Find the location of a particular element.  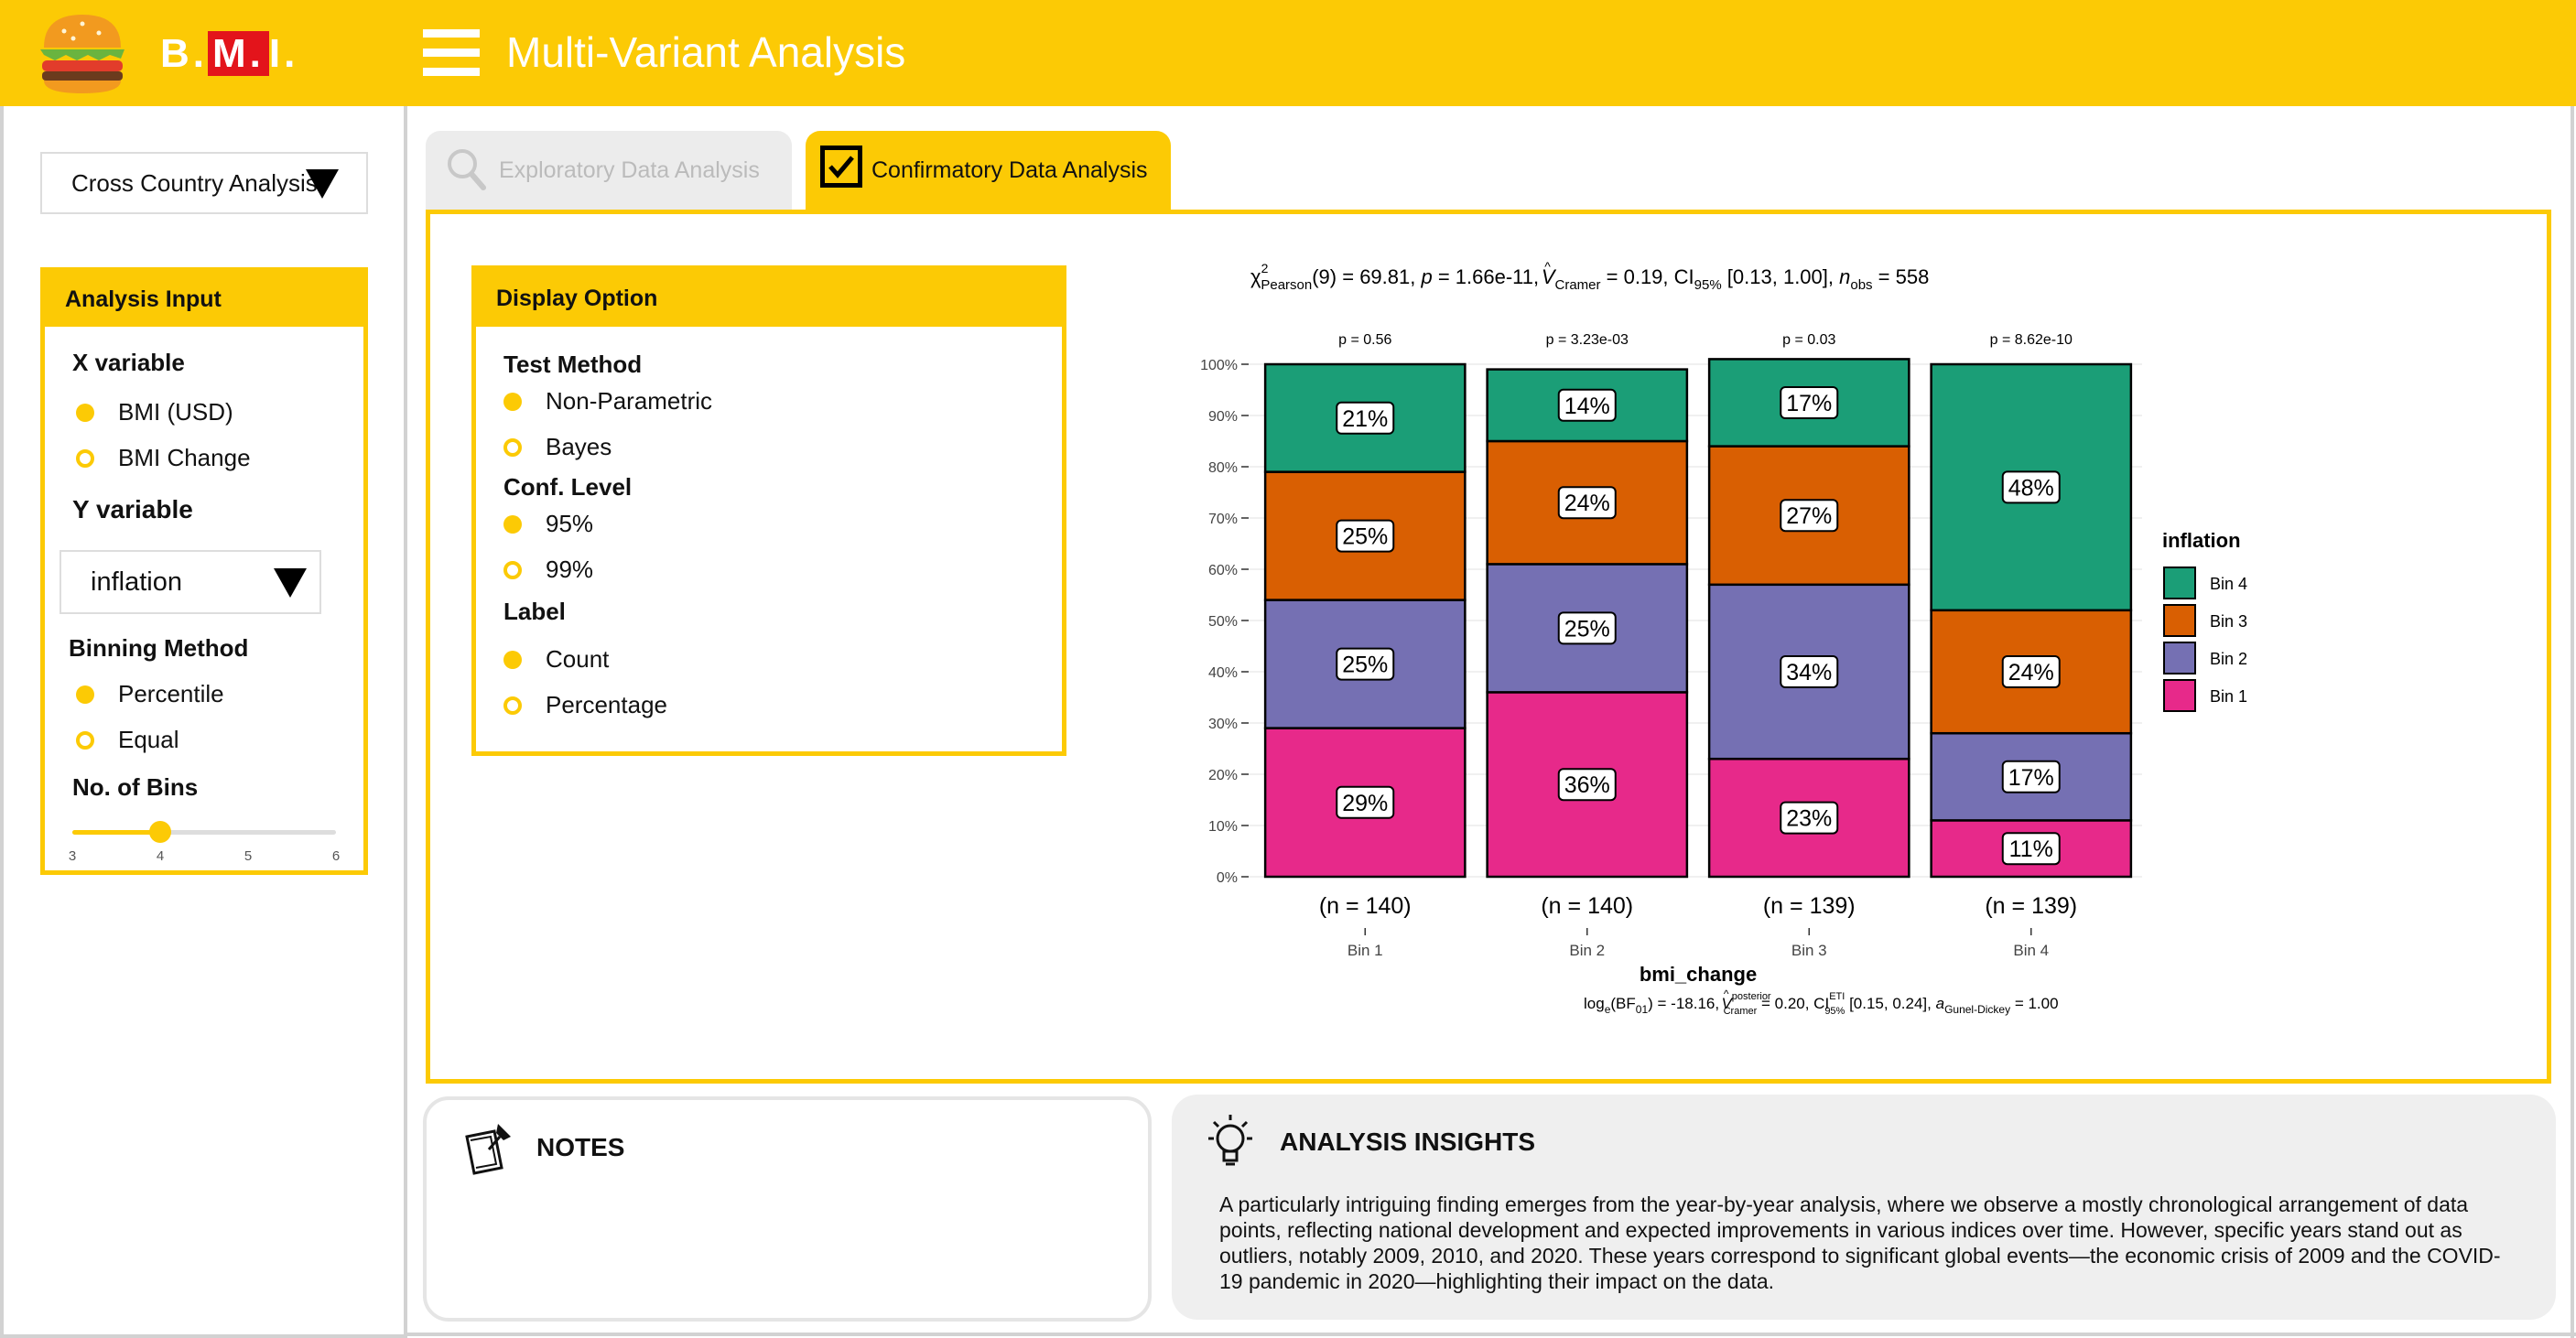

checkbox-checked-icon is located at coordinates (841, 167).